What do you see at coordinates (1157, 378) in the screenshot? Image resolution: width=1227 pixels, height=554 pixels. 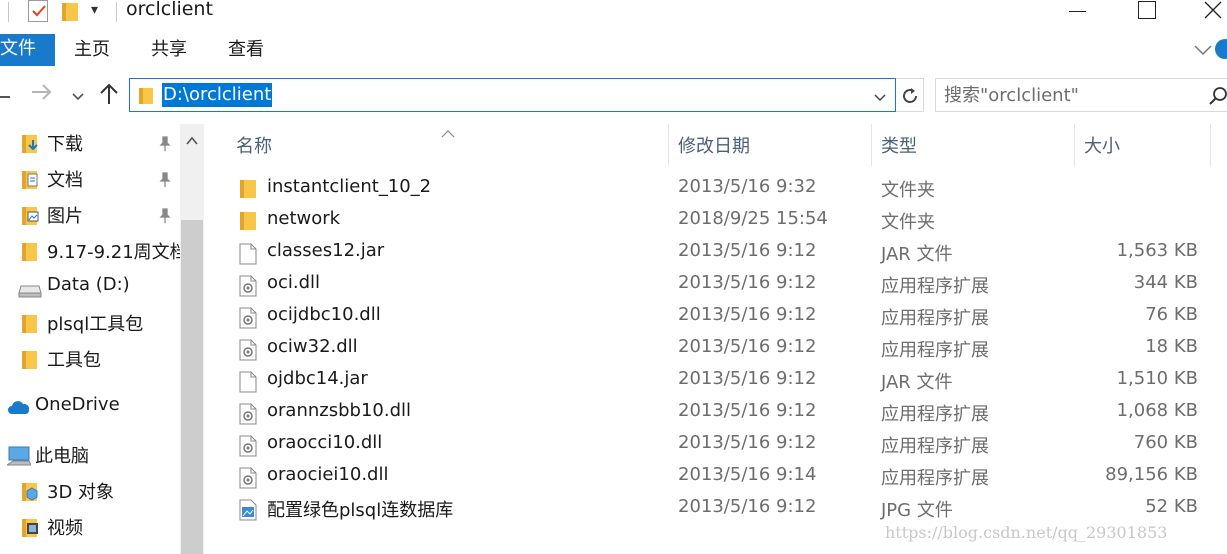 I see `file-size: 1,510 KB` at bounding box center [1157, 378].